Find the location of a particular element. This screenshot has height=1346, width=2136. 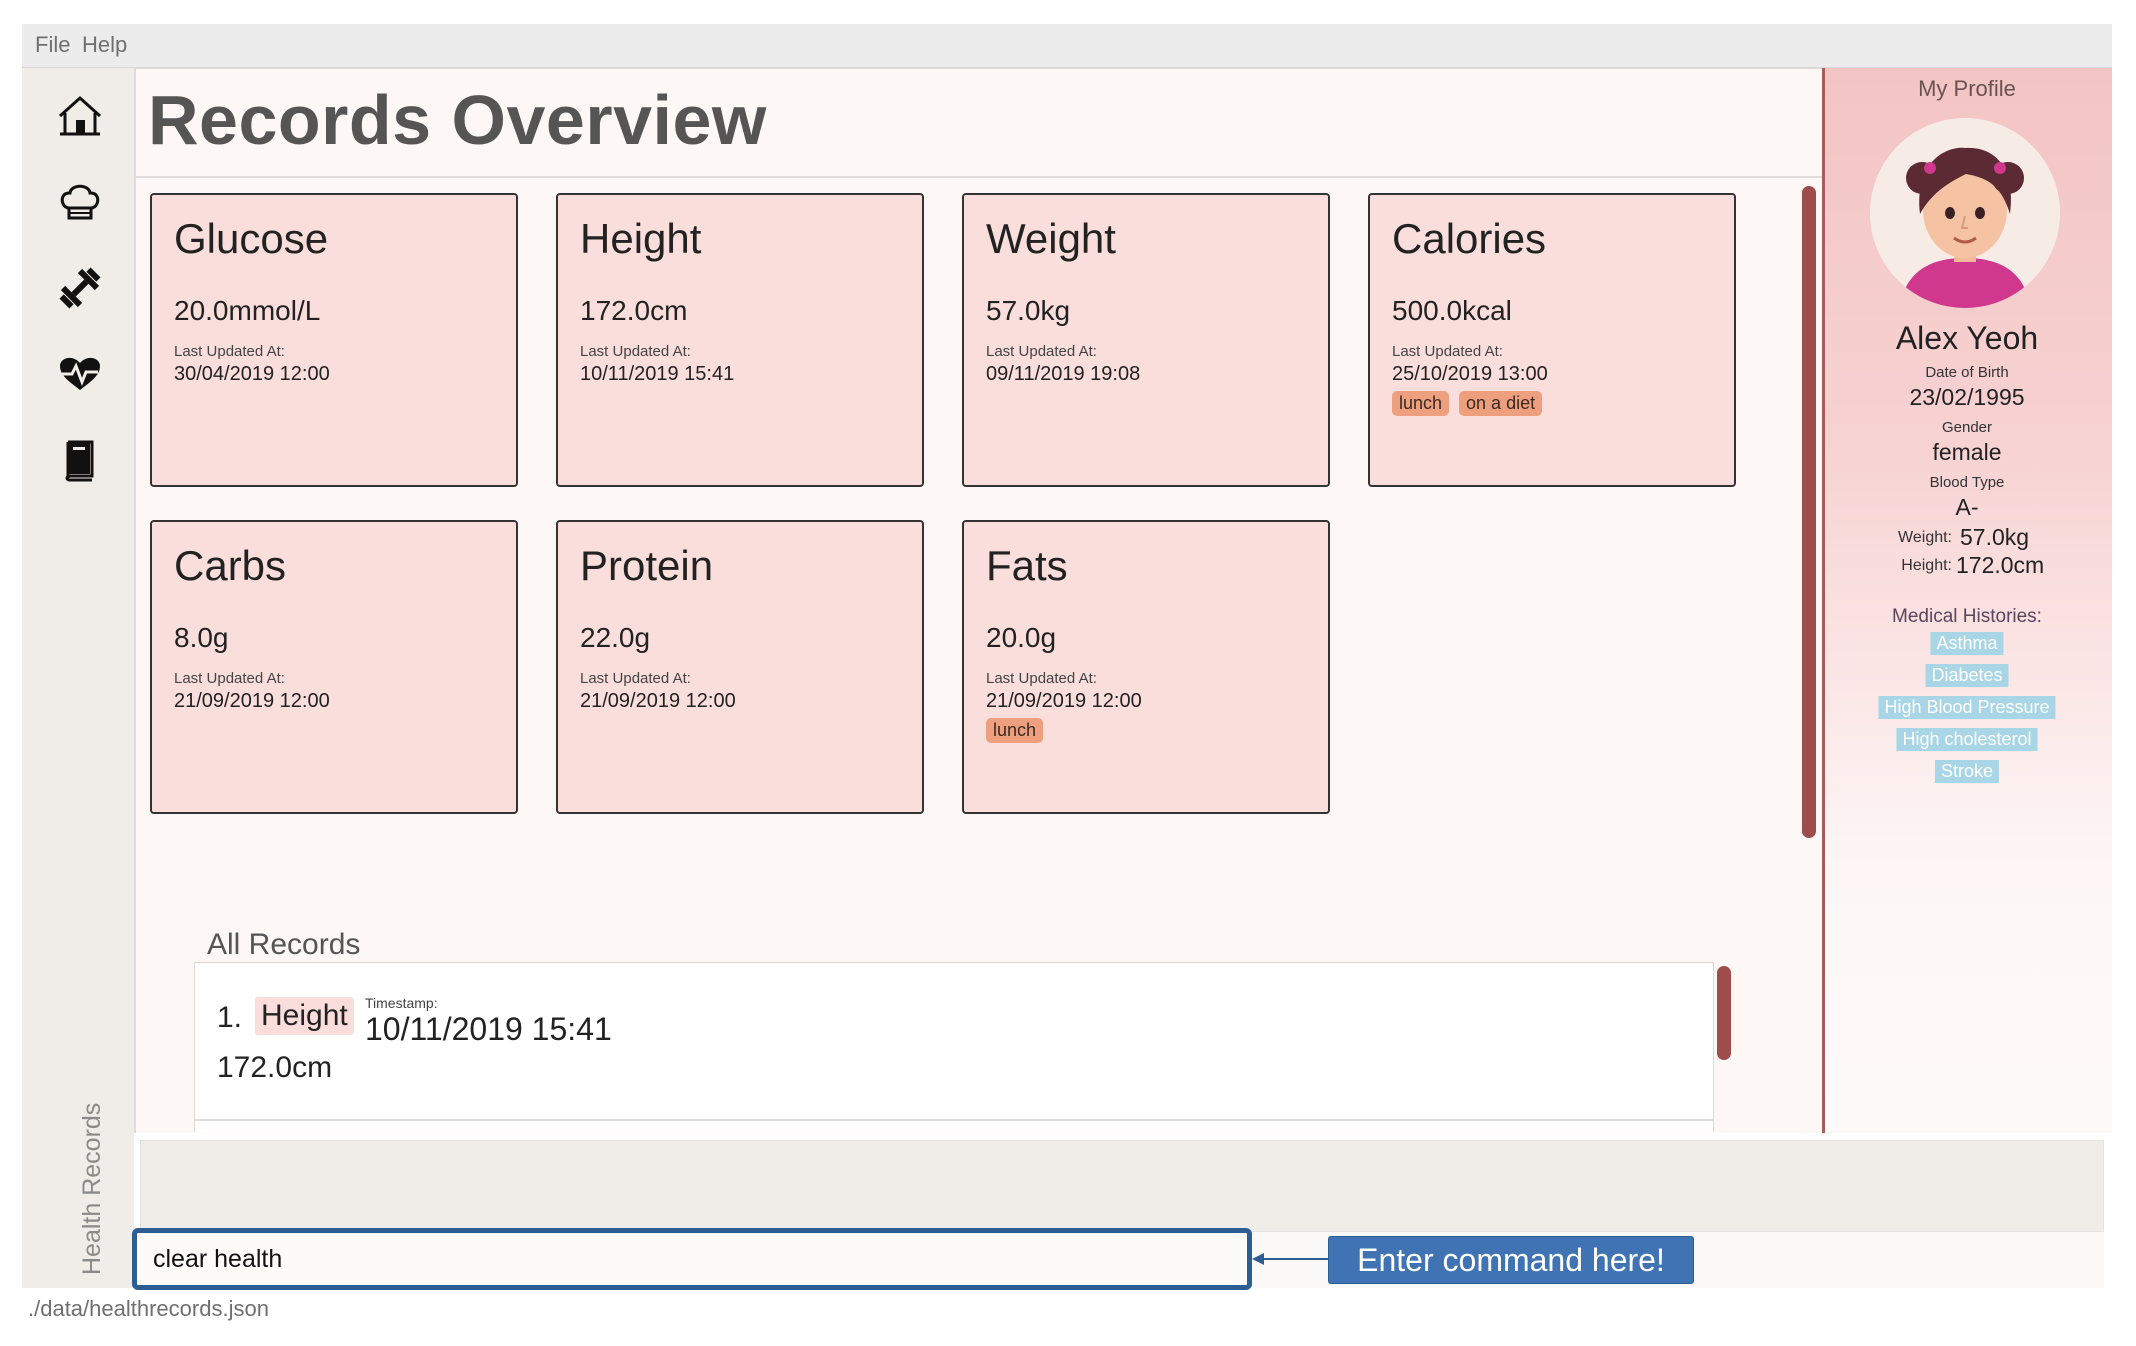

card-value: 22.0g is located at coordinates (615, 637).